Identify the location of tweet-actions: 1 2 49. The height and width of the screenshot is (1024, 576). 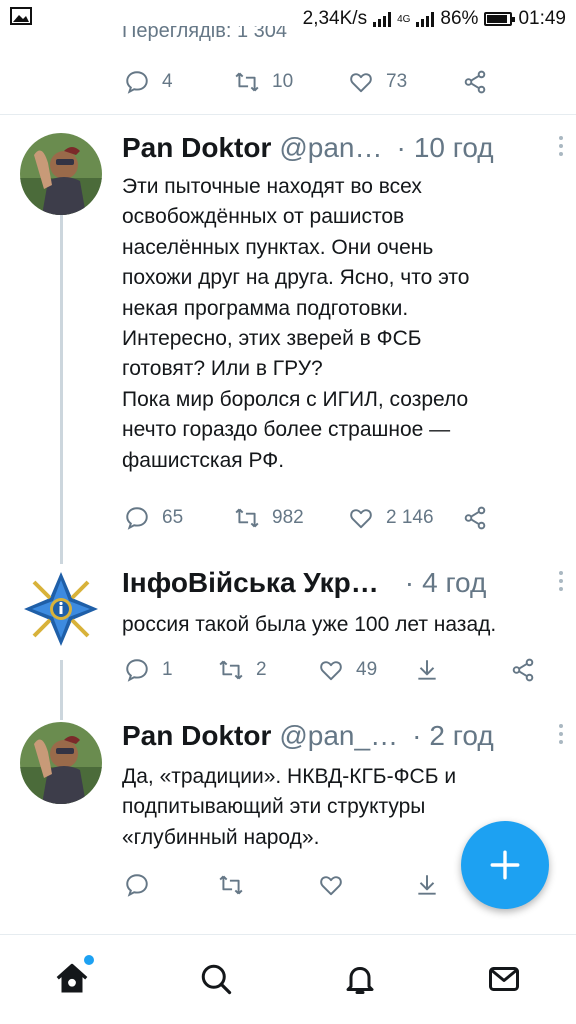
(288, 670).